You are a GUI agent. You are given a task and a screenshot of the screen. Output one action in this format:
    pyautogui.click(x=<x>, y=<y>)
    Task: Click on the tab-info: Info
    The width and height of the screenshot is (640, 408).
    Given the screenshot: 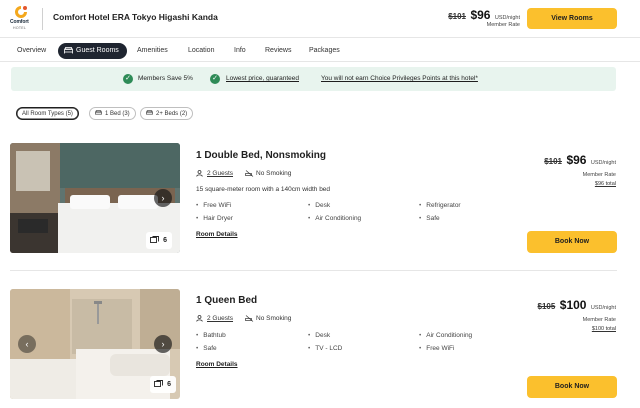 What is the action you would take?
    pyautogui.click(x=240, y=51)
    